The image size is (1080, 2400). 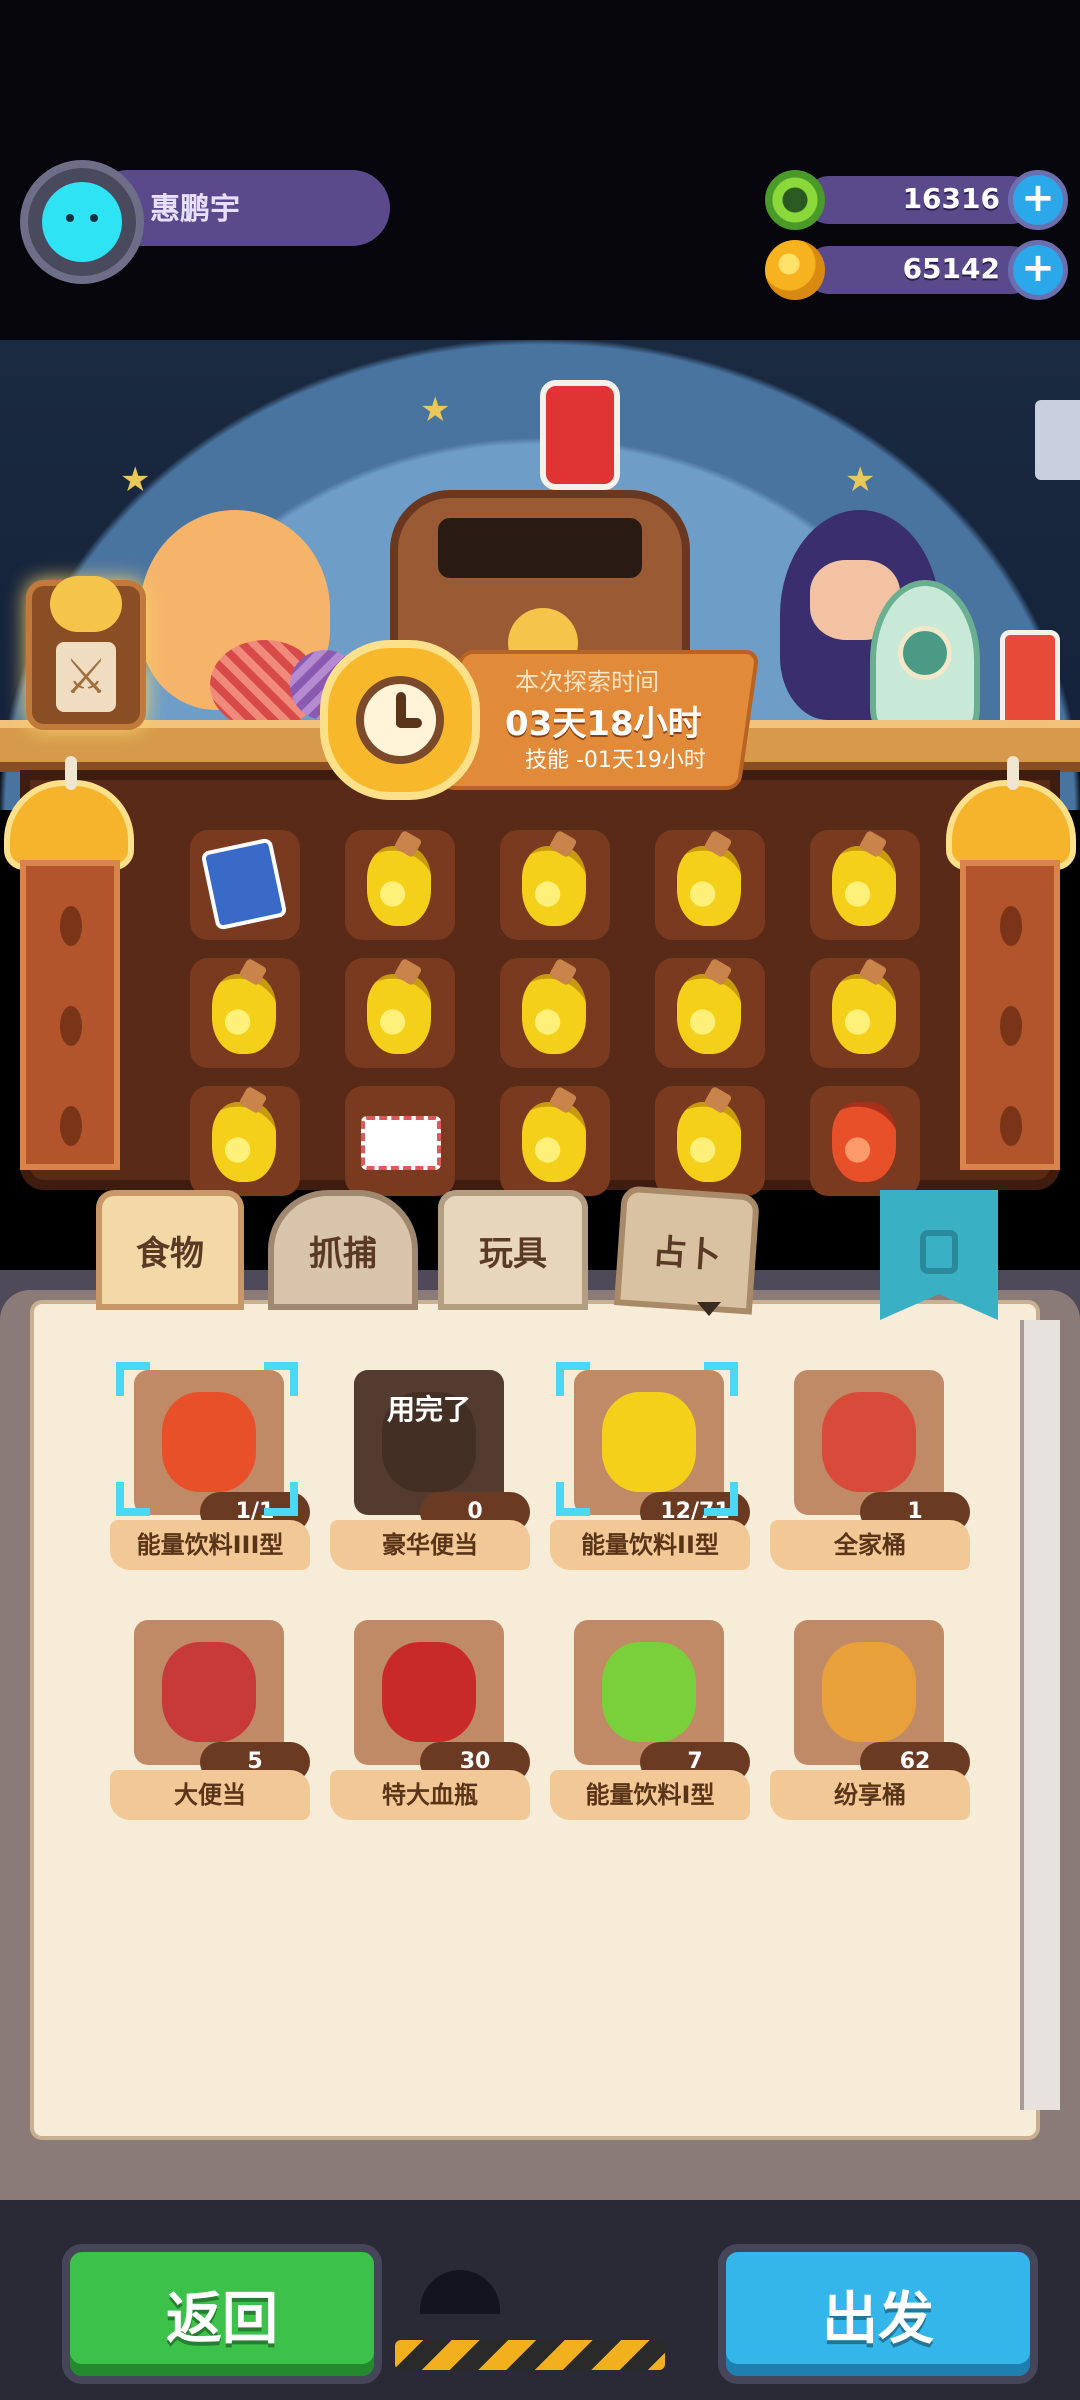 What do you see at coordinates (430, 1472) in the screenshot?
I see `item-card: 用完了 0 豪华便当` at bounding box center [430, 1472].